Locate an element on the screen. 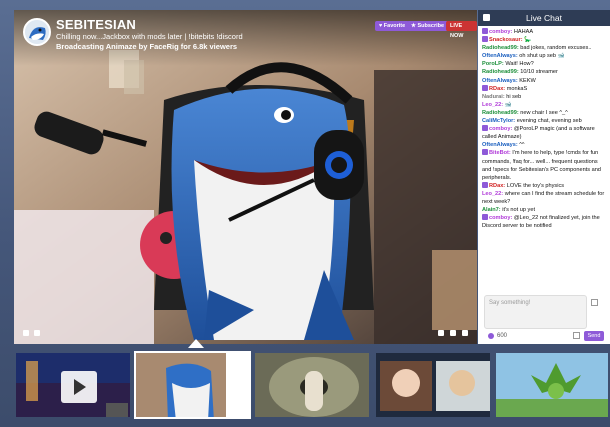  favorite-button: ♥ Favorite is located at coordinates (392, 26).